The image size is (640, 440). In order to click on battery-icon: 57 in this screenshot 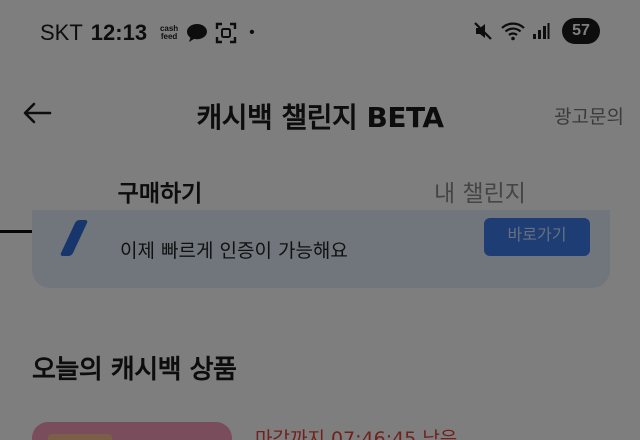, I will do `click(581, 31)`.